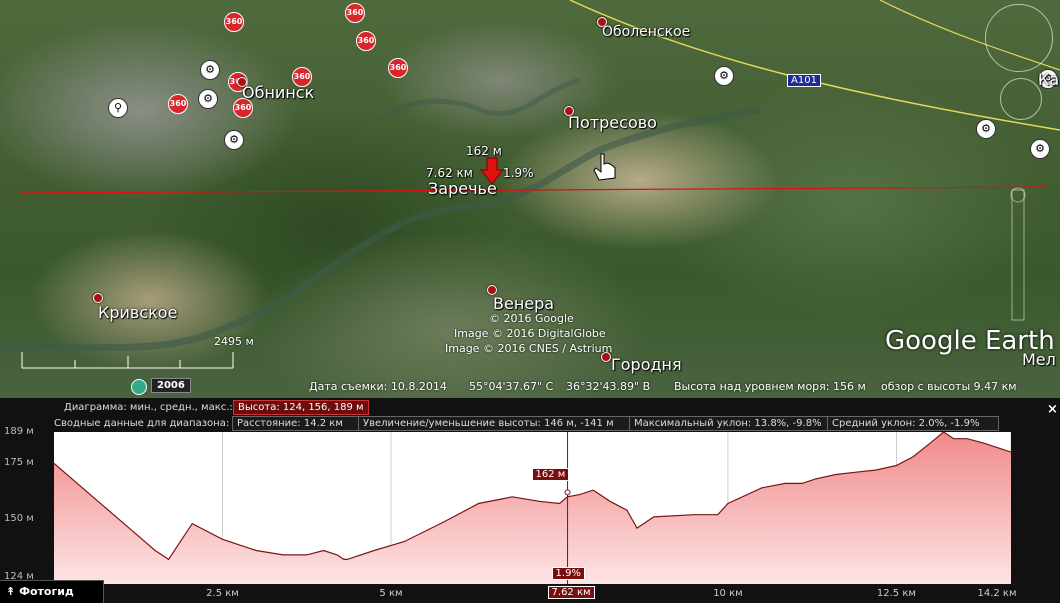 This screenshot has height=603, width=1060. What do you see at coordinates (1048, 79) in the screenshot?
I see `place-label-ka: Ка` at bounding box center [1048, 79].